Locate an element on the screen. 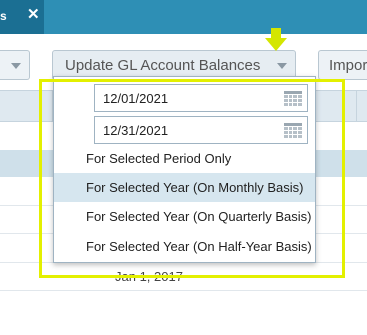 This screenshot has width=367, height=335. tab-label: s is located at coordinates (3, 16).